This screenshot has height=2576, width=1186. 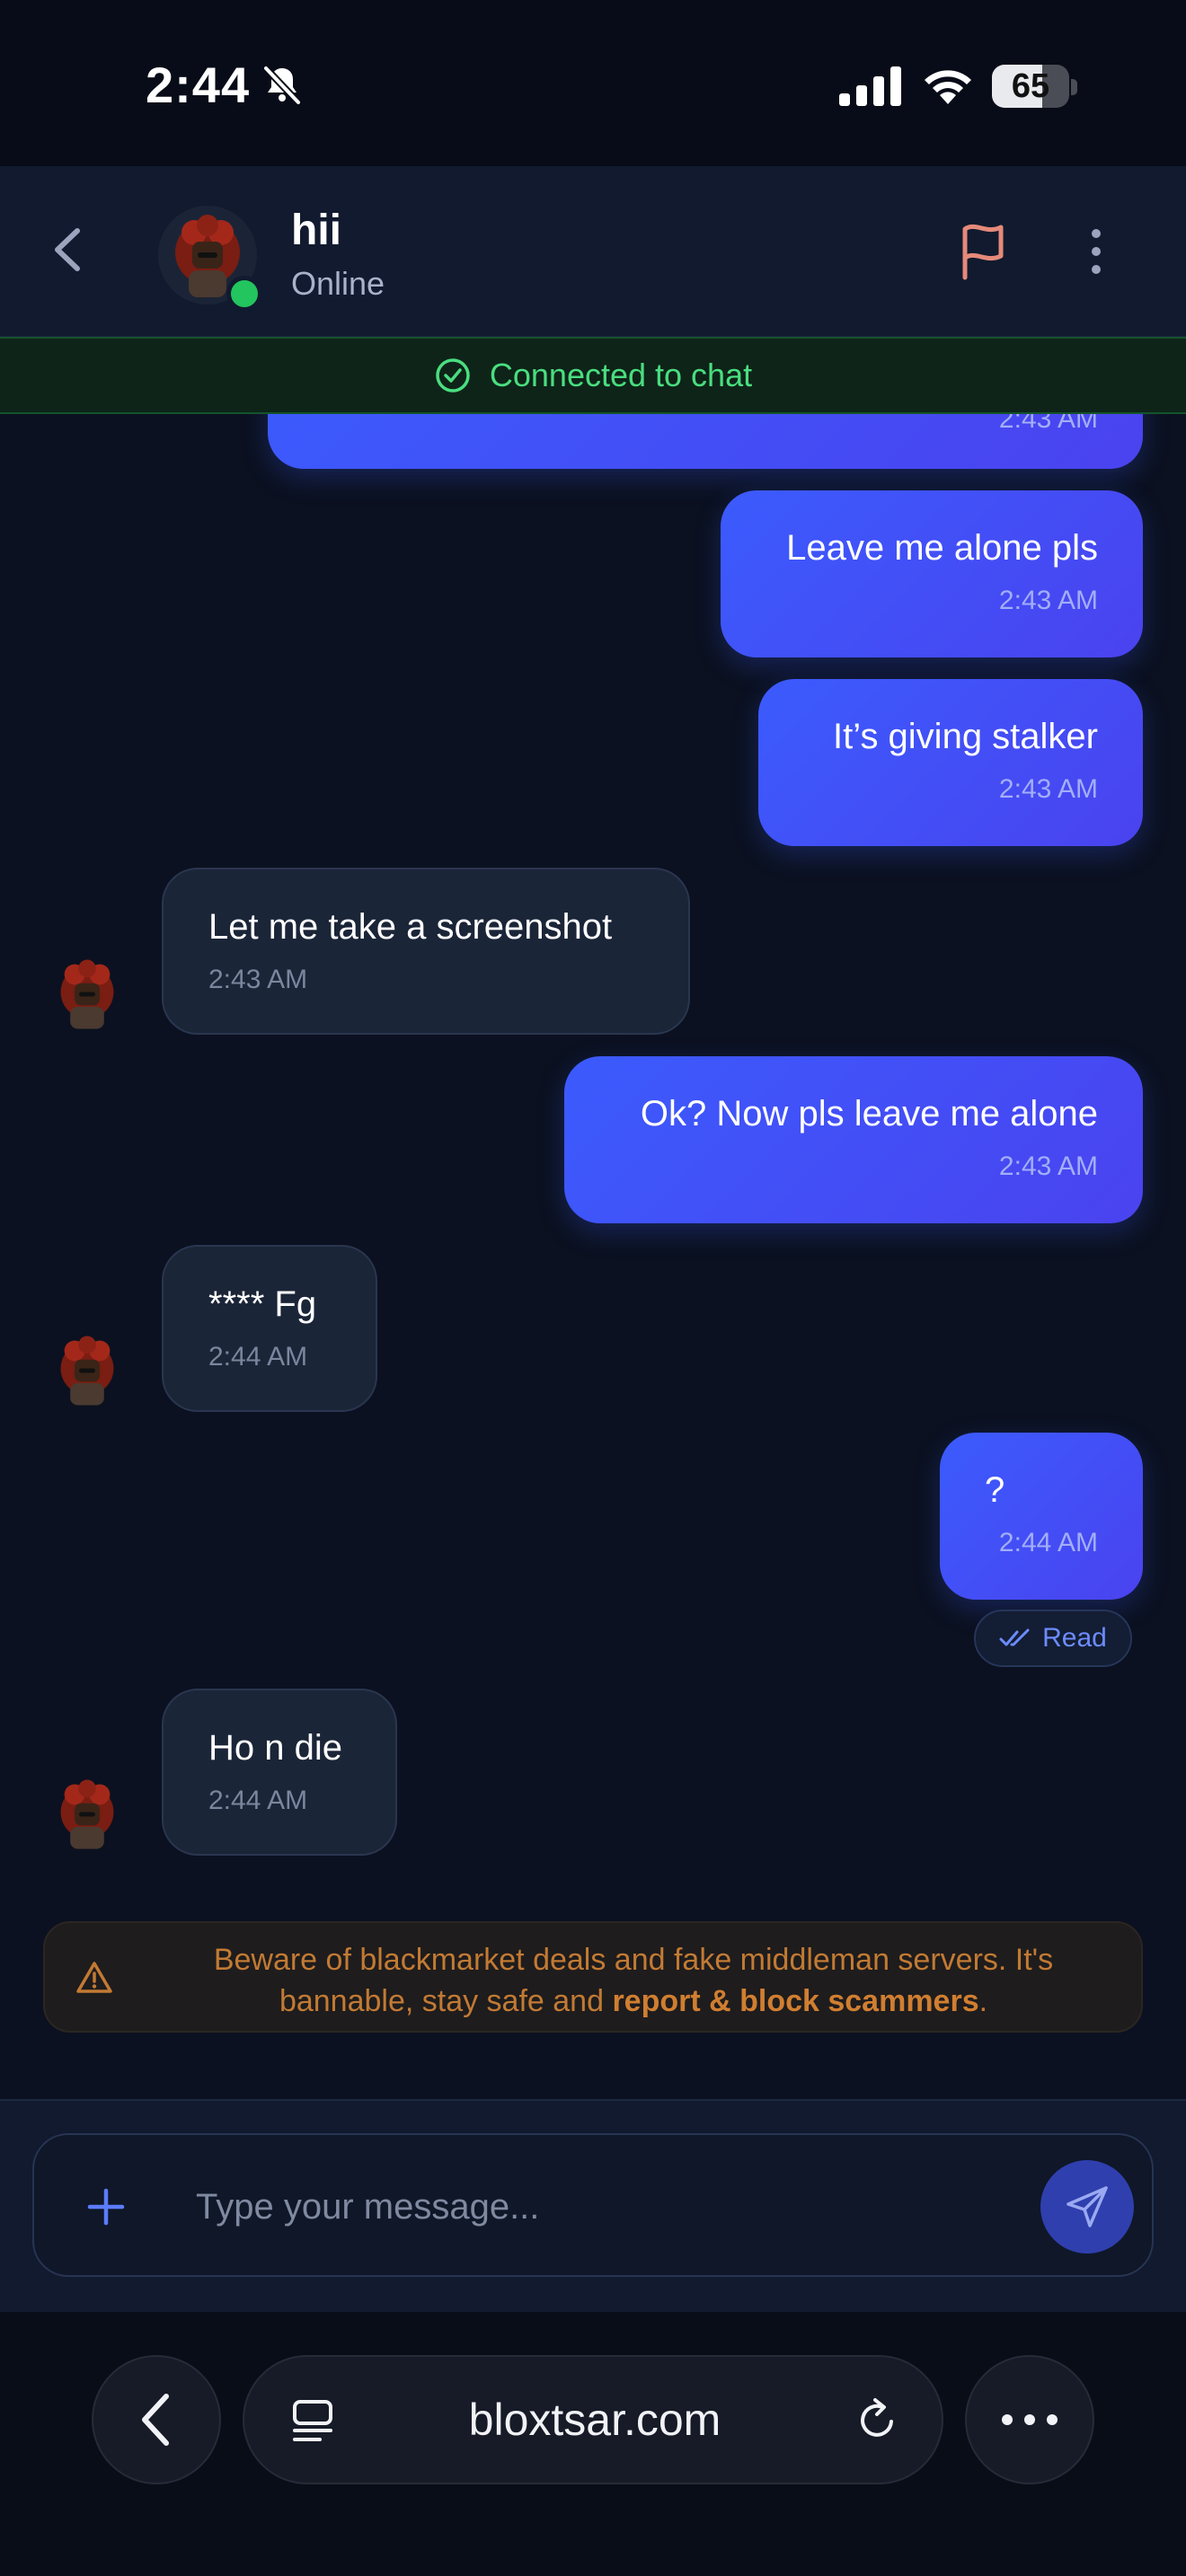 I want to click on browser-toolbar: bloxtsar.com, so click(x=593, y=2444).